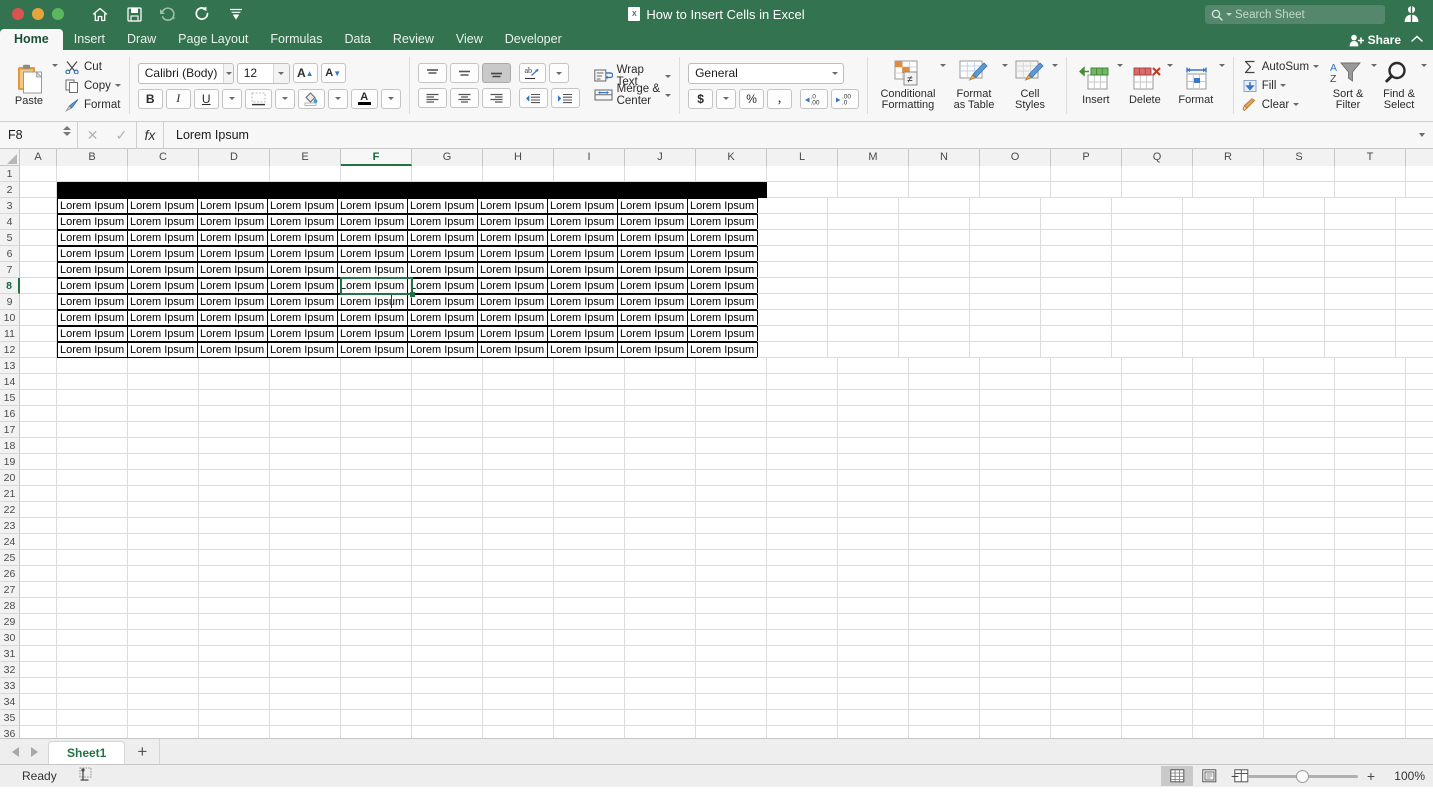 This screenshot has width=1433, height=798. Describe the element at coordinates (1299, 430) in the screenshot. I see `cell-S17` at that location.